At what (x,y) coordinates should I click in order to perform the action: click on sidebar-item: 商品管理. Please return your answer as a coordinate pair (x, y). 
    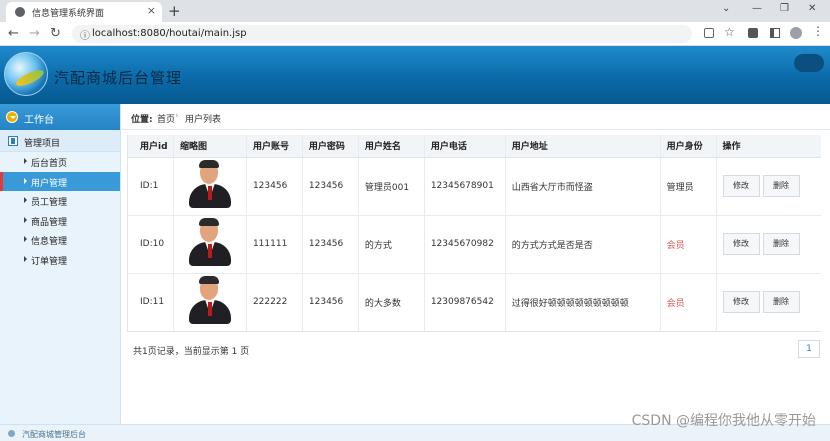
    Looking at the image, I should click on (60, 221).